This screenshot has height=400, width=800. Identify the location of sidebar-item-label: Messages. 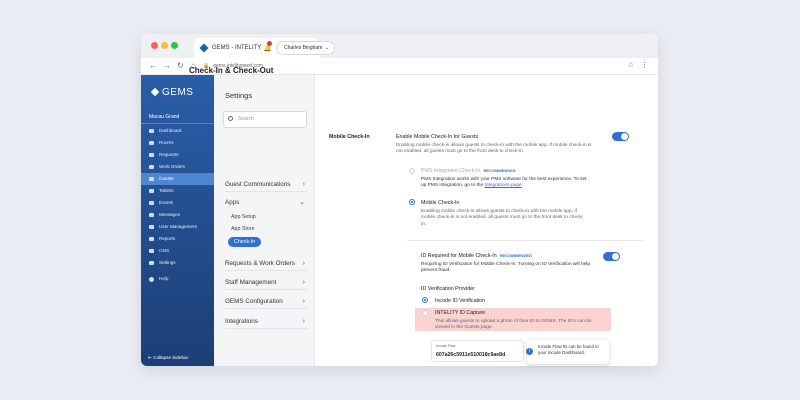
(169, 214).